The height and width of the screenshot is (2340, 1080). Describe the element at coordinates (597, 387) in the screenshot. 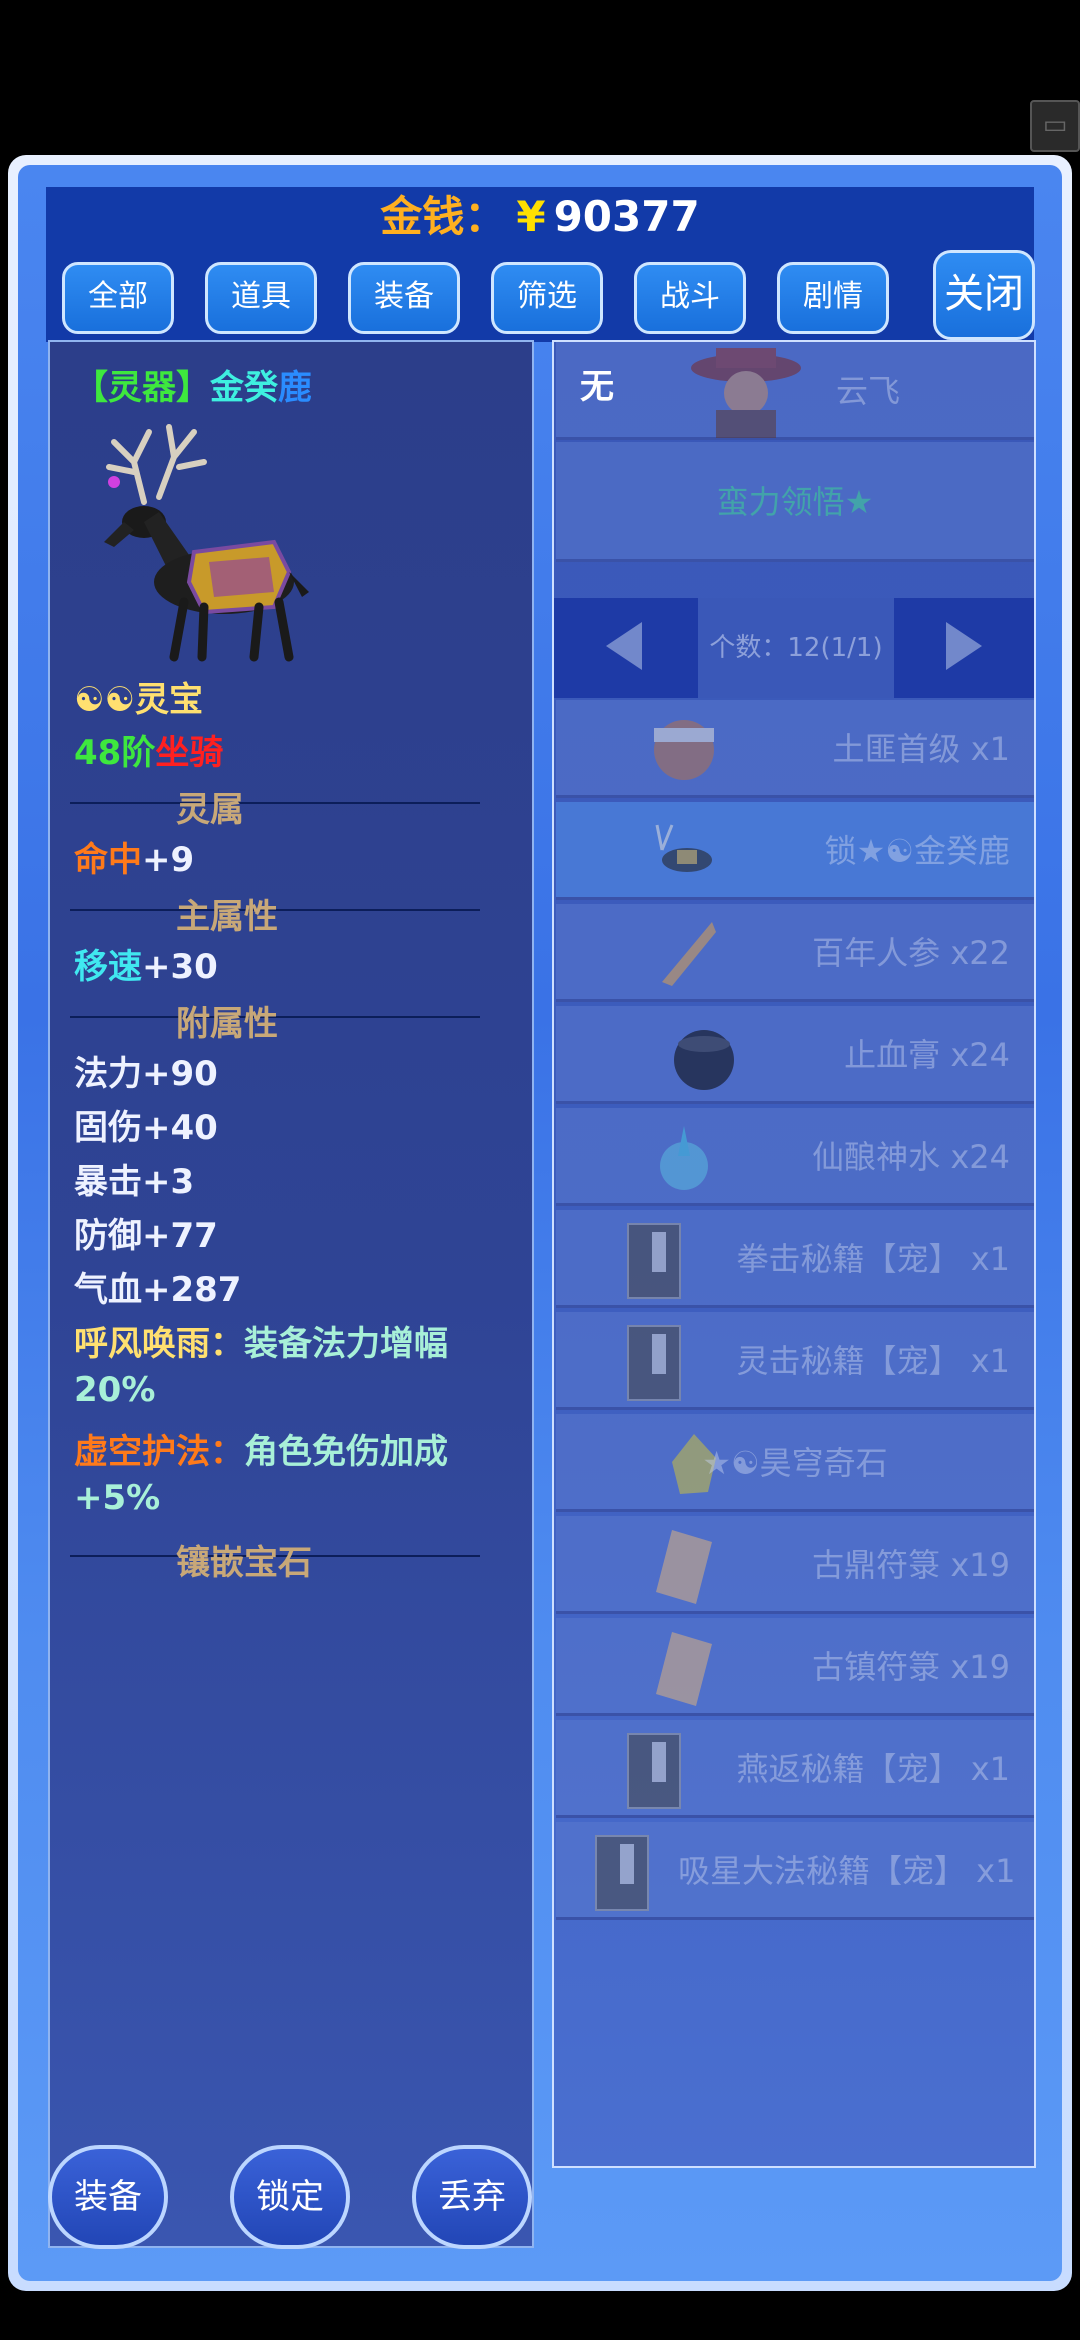

I see `none-label: 无` at that location.